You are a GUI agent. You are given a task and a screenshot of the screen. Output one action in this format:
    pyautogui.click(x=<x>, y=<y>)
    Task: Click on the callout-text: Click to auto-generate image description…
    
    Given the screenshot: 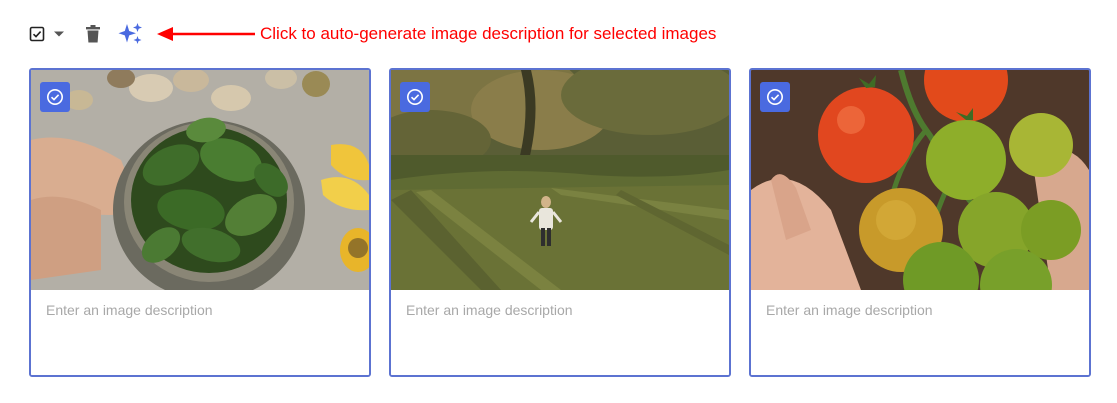 What is the action you would take?
    pyautogui.click(x=488, y=33)
    